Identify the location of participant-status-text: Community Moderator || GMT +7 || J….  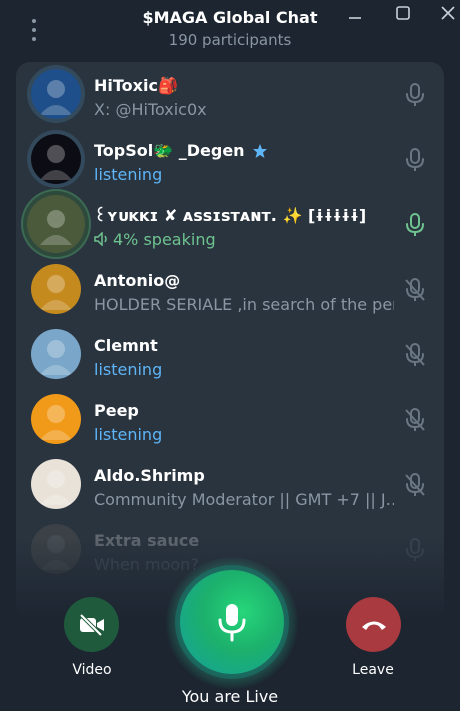
(244, 499).